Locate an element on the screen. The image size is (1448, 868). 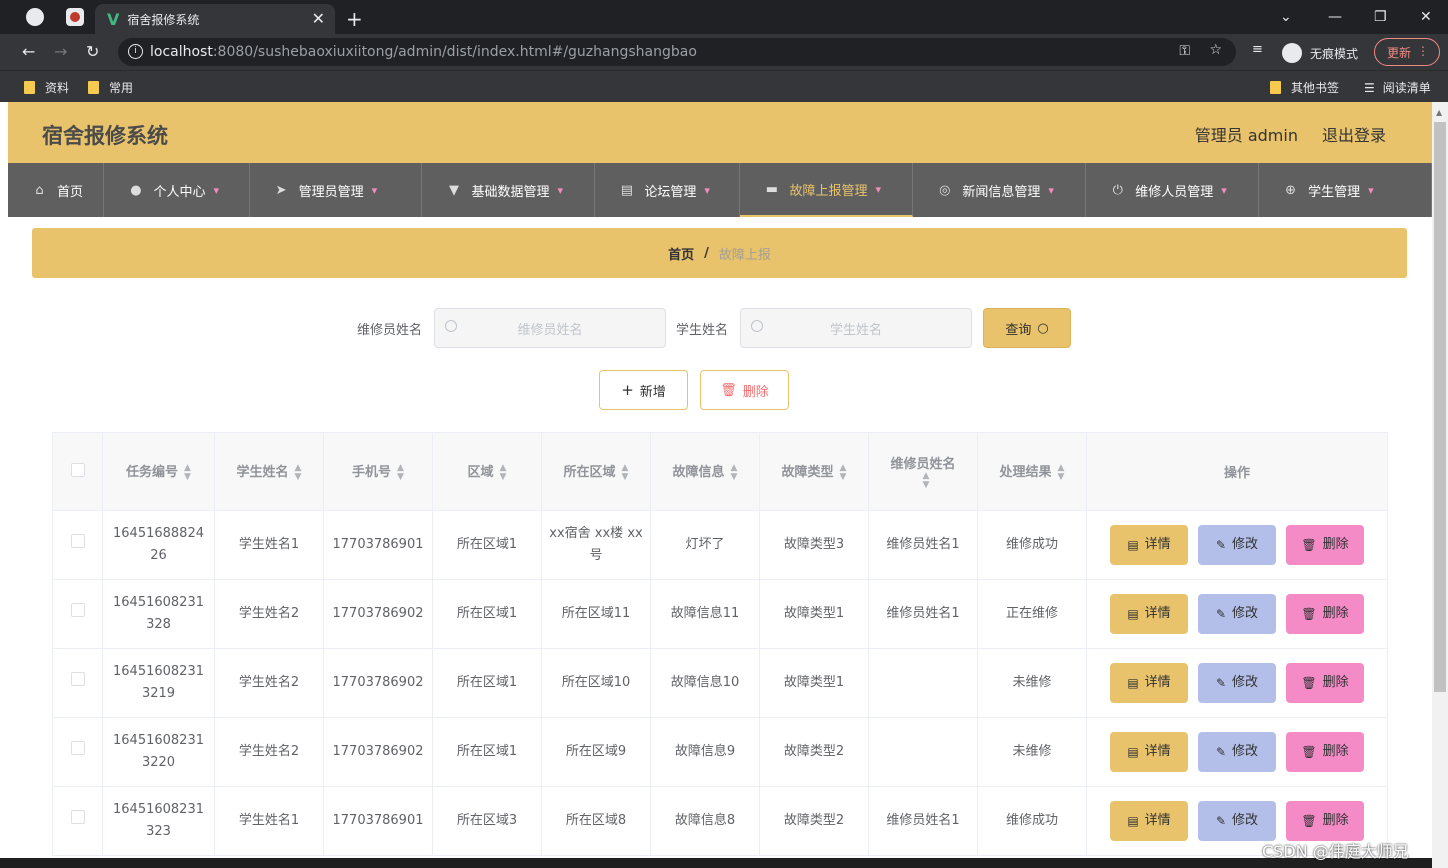
column-header: 故障信息 ▲ ▼ is located at coordinates (705, 471).